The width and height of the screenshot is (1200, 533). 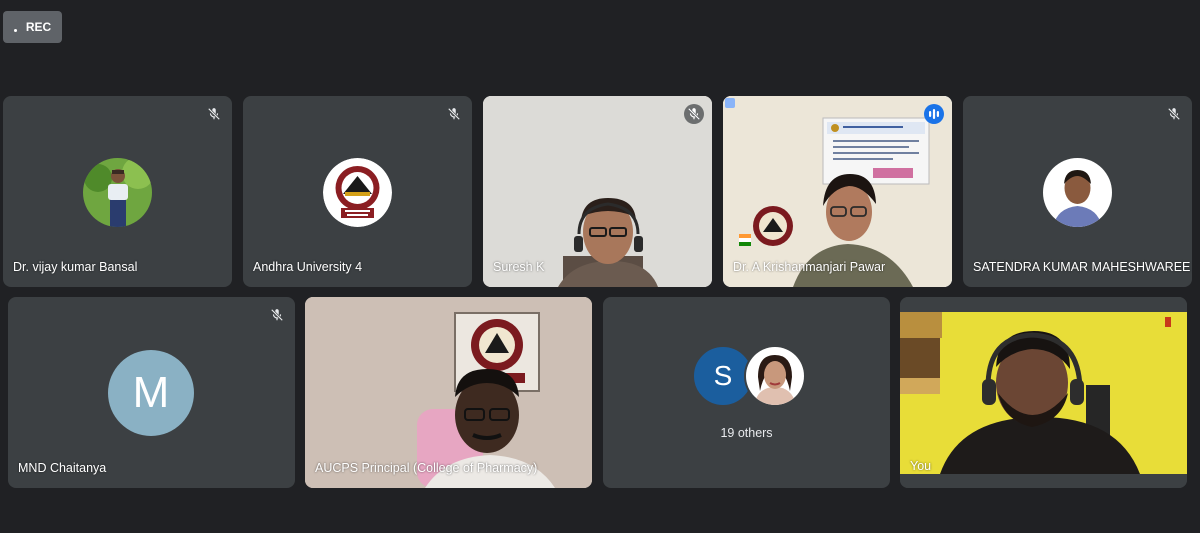 I want to click on participant-tile-aucps-principal: AUCPS Principal (College of Pharmacy), so click(x=448, y=392).